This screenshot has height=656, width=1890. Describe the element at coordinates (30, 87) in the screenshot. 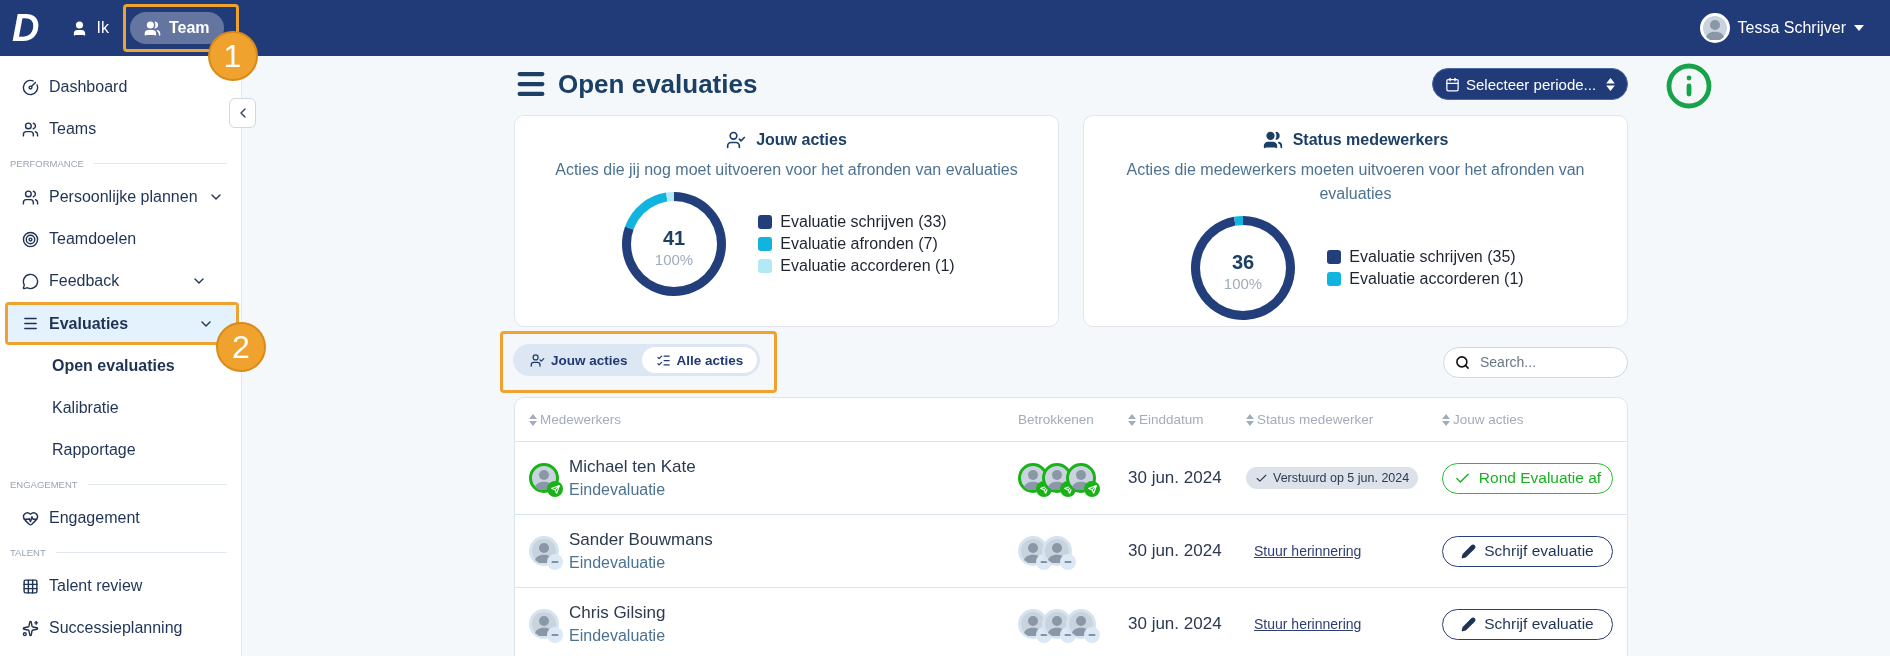

I see `gauge-icon` at that location.